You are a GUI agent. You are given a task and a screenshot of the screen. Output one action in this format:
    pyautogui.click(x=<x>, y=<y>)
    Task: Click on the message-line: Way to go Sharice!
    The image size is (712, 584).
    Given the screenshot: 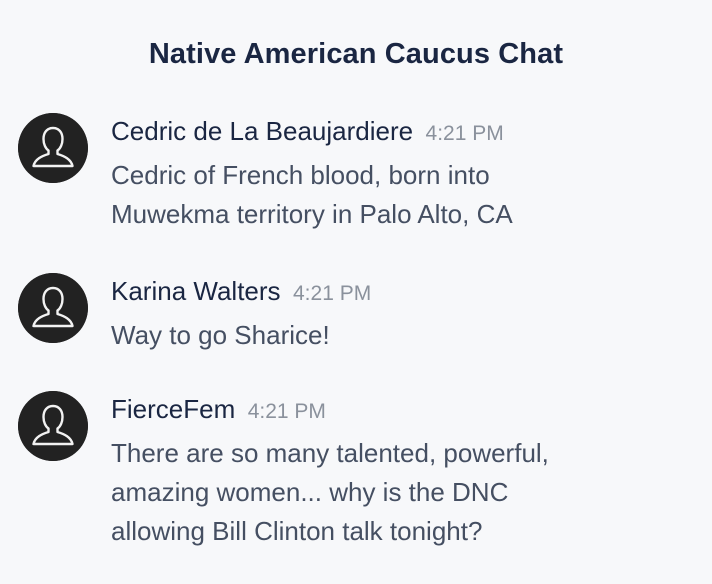 What is the action you would take?
    pyautogui.click(x=220, y=335)
    